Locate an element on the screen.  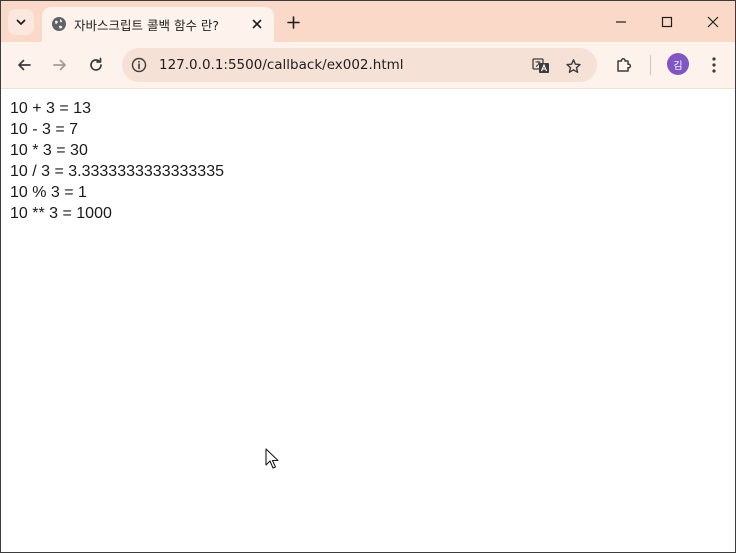
minimize-icon is located at coordinates (621, 22).